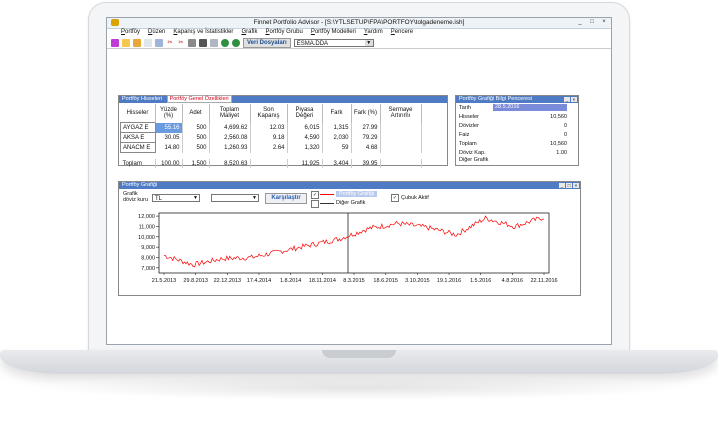 This screenshot has width=718, height=440. Describe the element at coordinates (214, 43) in the screenshot. I see `table-icon` at that location.